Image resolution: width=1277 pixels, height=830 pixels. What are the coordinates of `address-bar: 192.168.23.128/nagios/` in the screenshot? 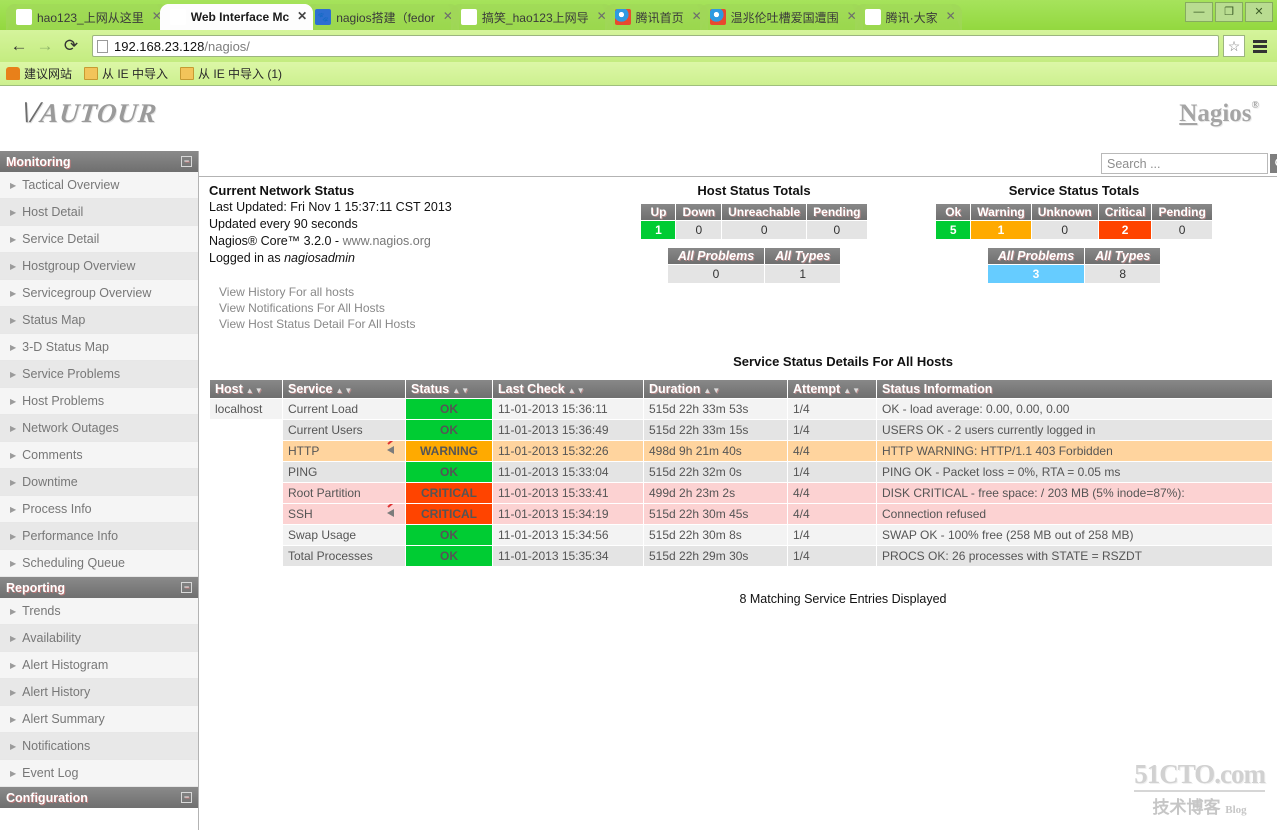 It's located at (655, 46).